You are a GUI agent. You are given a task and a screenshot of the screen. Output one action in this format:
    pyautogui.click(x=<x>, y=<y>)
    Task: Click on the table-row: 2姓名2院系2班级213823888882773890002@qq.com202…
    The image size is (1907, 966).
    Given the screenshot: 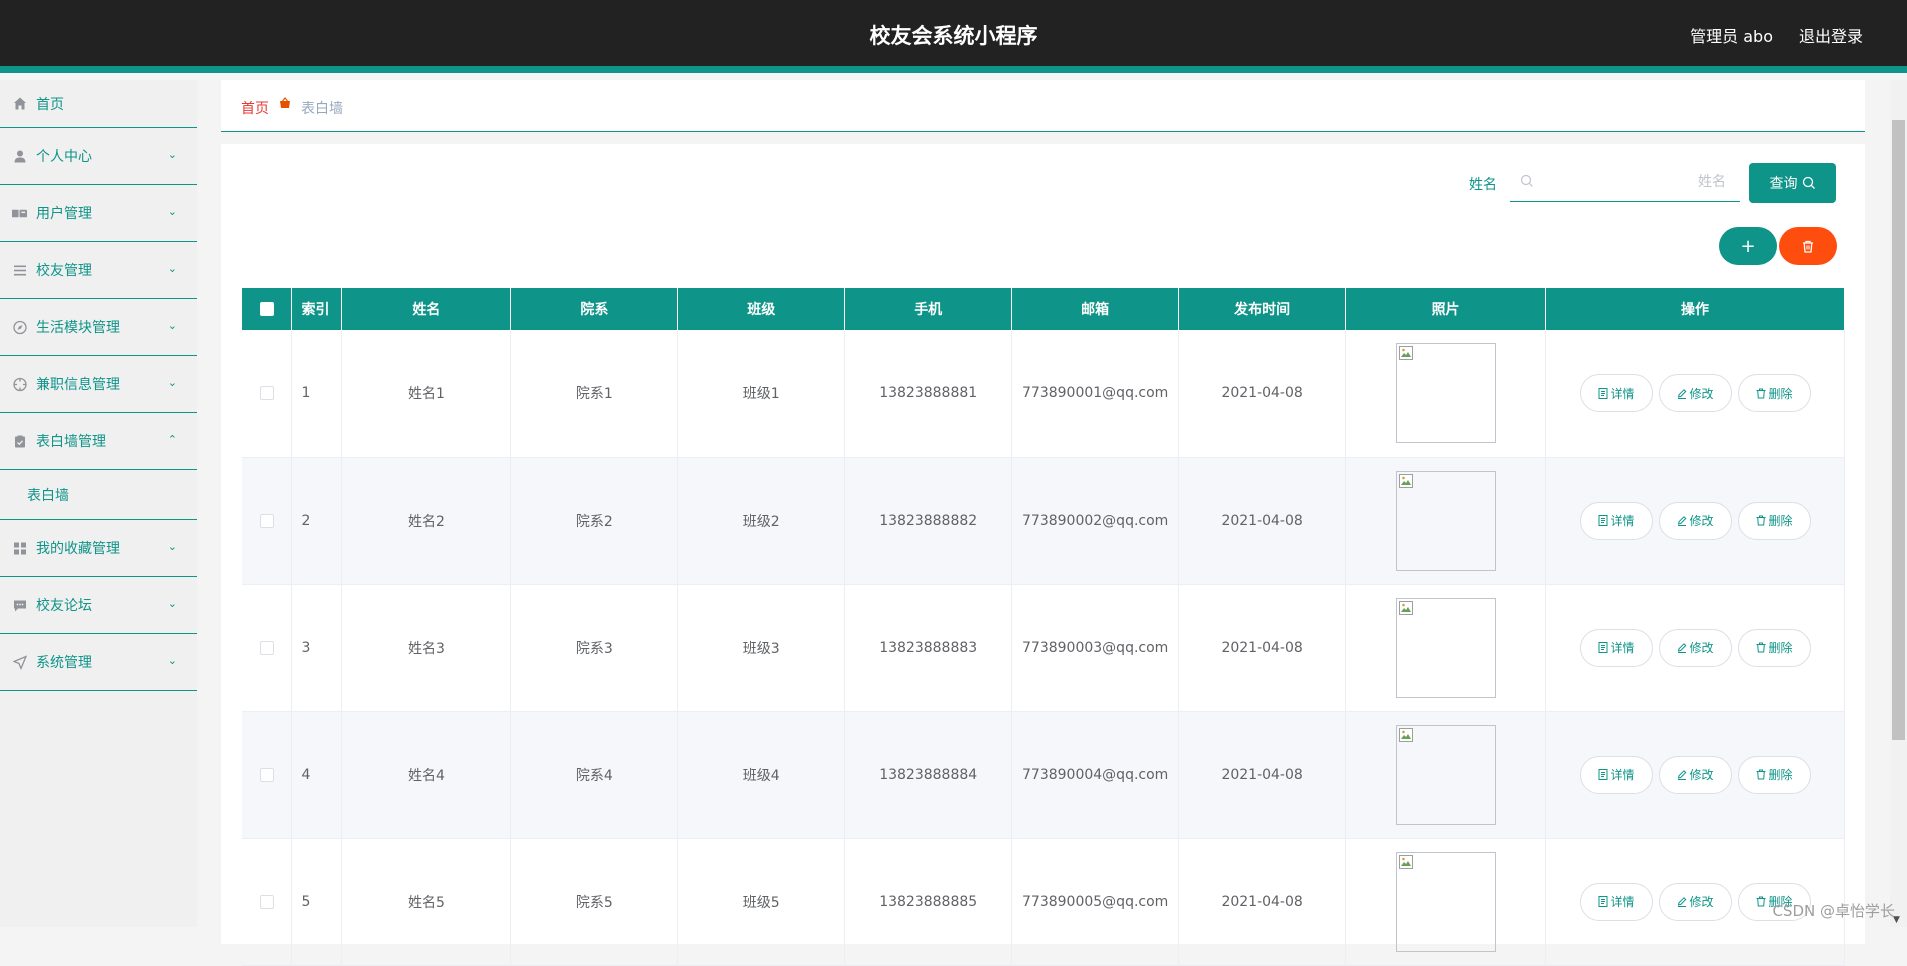 What is the action you would take?
    pyautogui.click(x=1043, y=520)
    